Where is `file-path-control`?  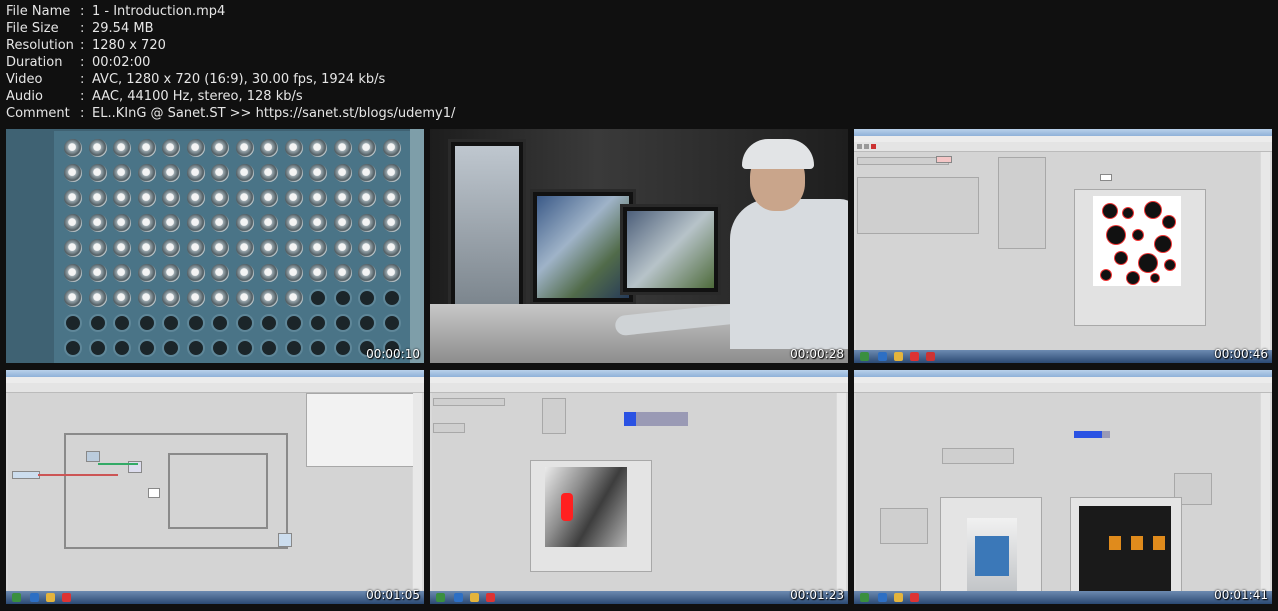
file-path-control is located at coordinates (469, 402).